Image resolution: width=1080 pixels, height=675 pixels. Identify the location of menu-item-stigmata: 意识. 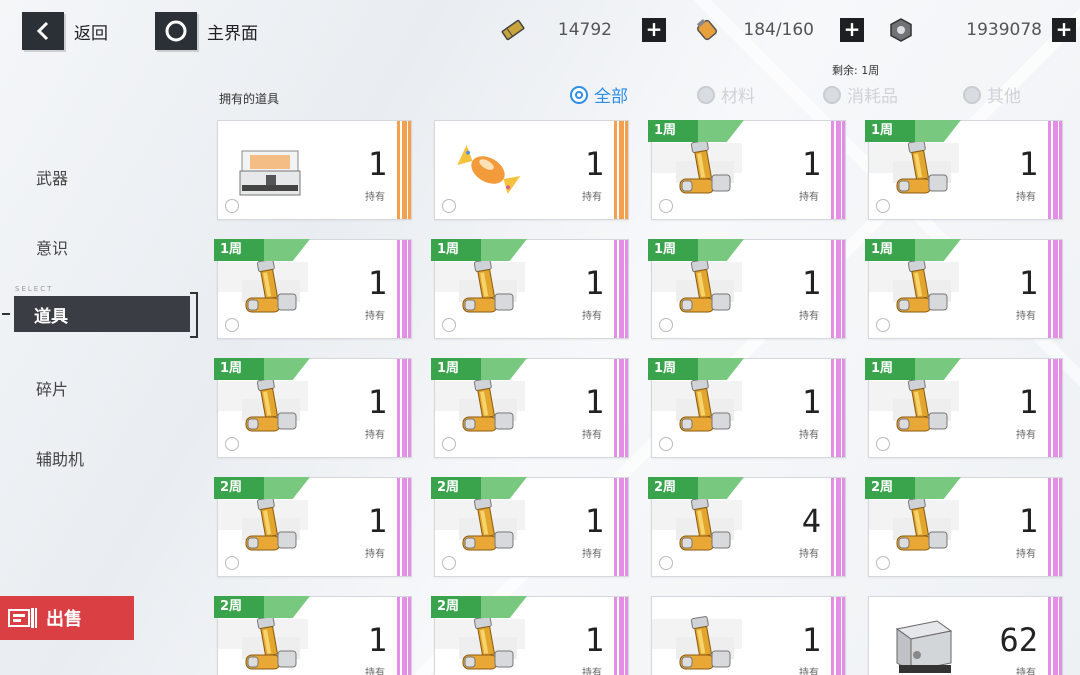
(52, 247).